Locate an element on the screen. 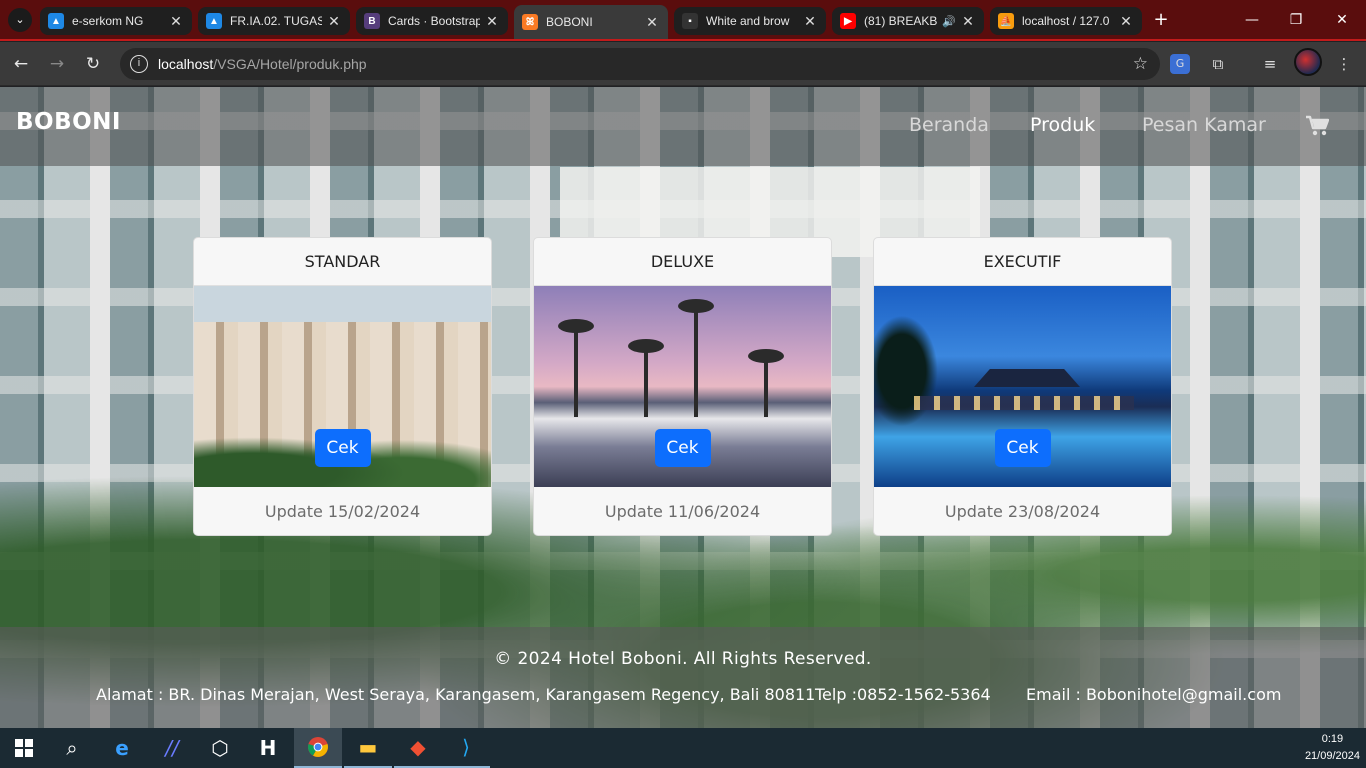 The height and width of the screenshot is (768, 1366). card-title: DELUXE is located at coordinates (682, 262).